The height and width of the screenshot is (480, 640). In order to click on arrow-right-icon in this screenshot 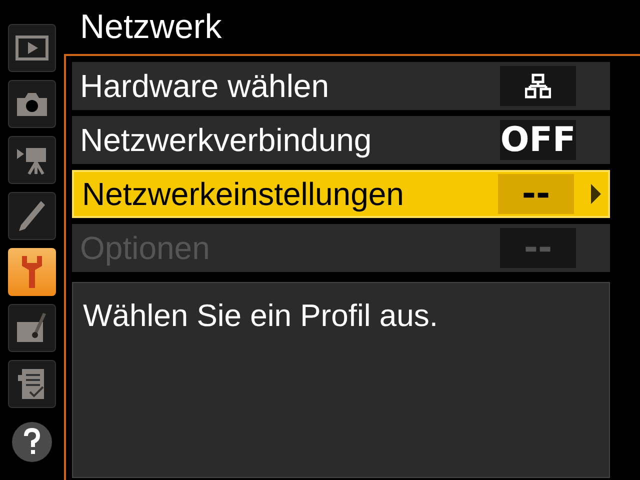, I will do `click(596, 194)`.